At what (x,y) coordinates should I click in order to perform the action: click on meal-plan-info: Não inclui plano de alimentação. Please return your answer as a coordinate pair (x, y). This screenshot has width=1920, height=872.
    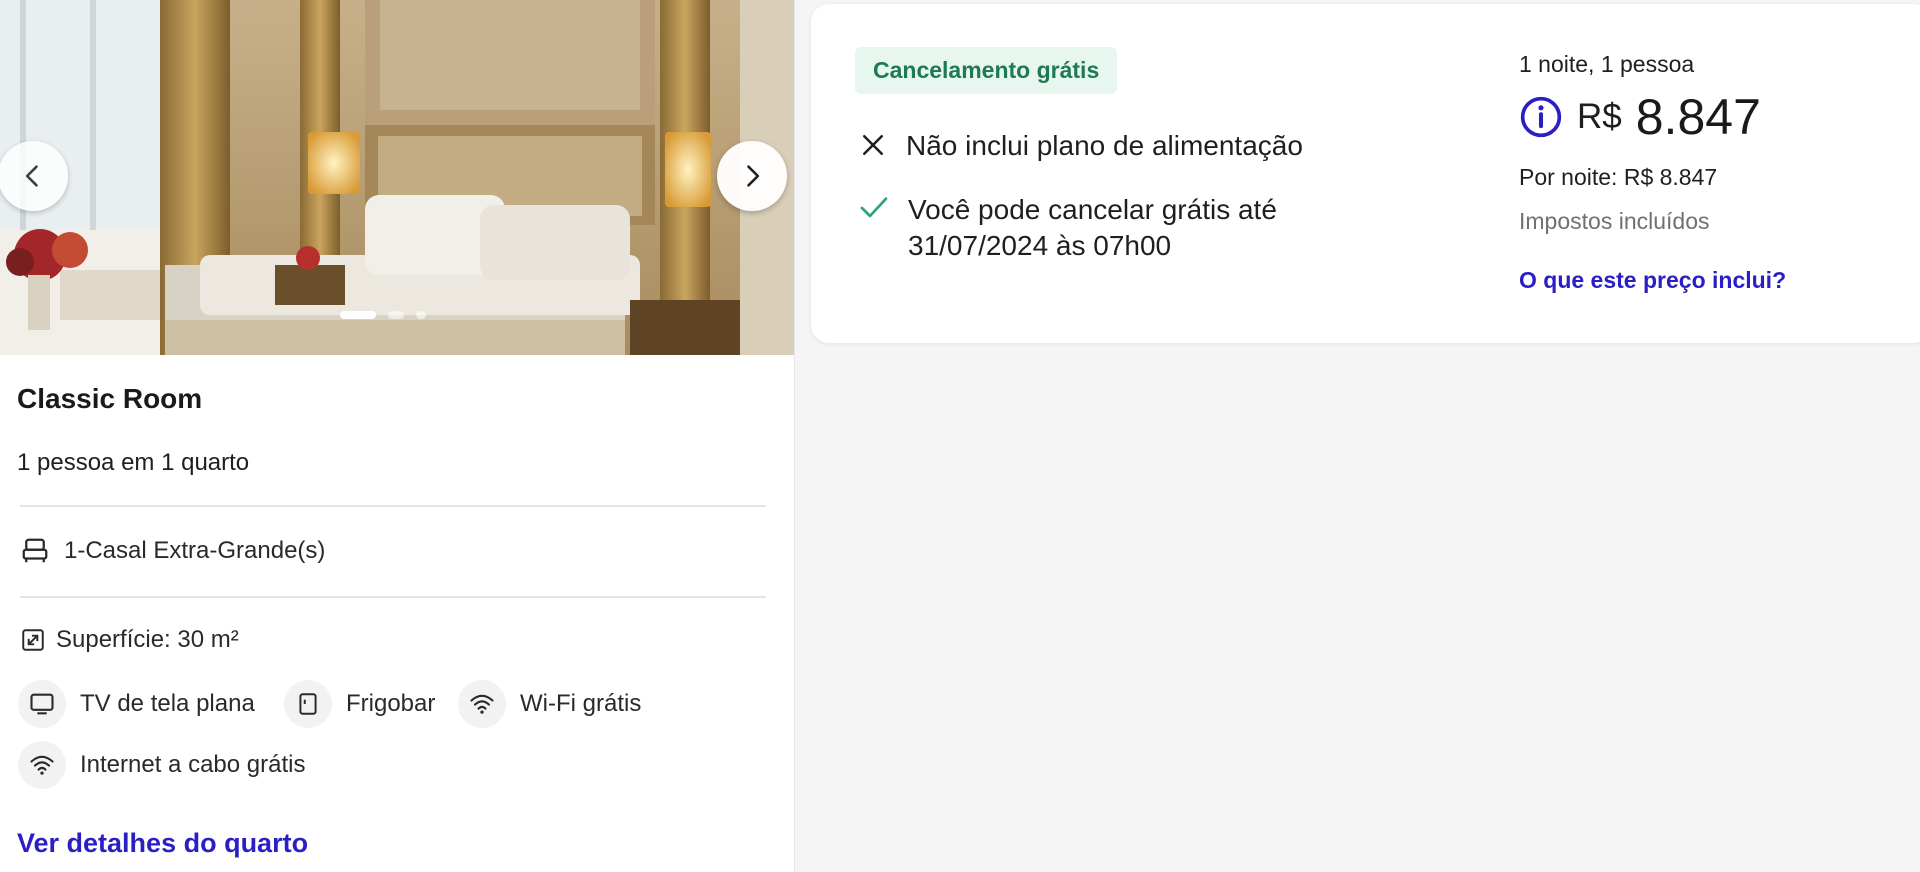
    Looking at the image, I should click on (1080, 146).